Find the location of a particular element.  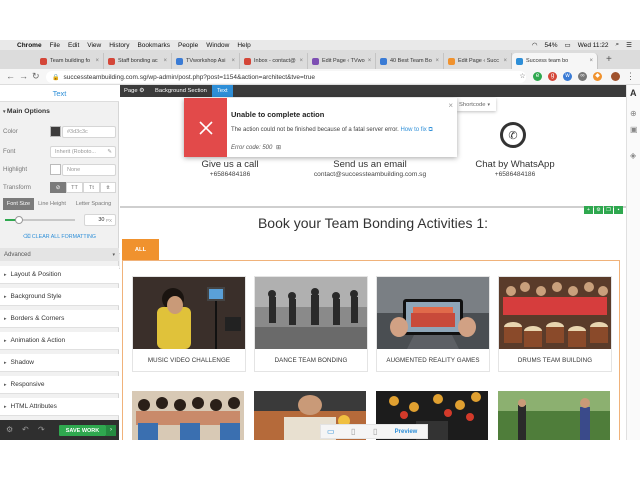

font-select: Inherit (Roboto... ✎ is located at coordinates (83, 152).